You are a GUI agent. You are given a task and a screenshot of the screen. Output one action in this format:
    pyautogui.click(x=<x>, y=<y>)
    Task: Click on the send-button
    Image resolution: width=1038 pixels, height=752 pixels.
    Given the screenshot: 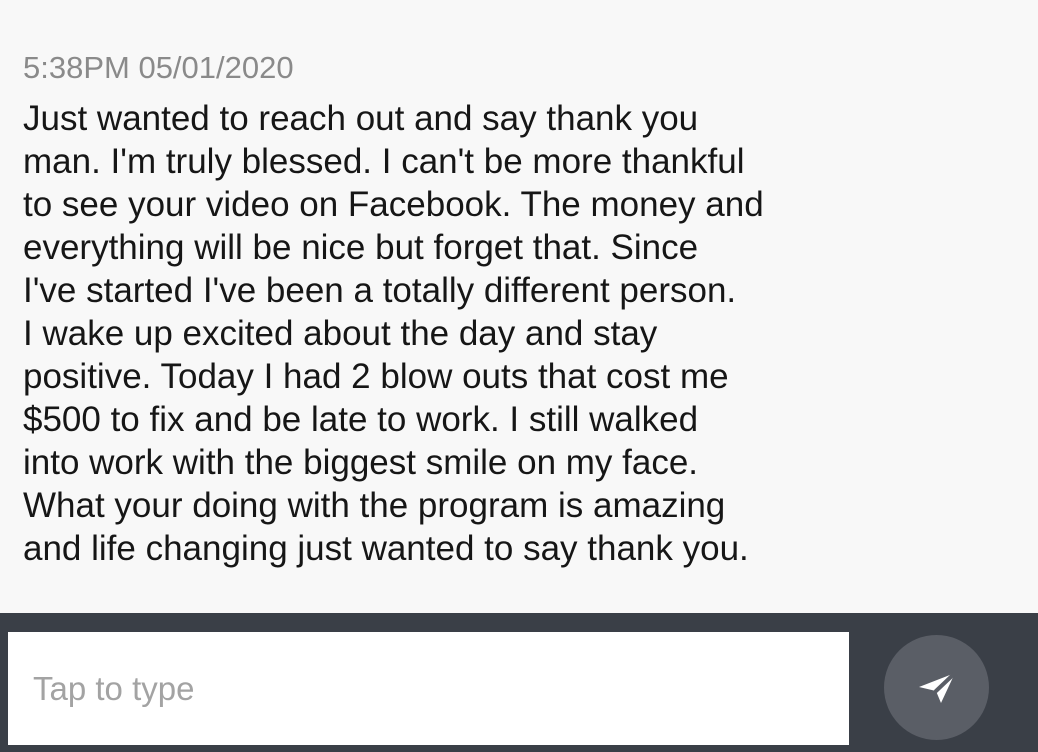 What is the action you would take?
    pyautogui.click(x=936, y=687)
    